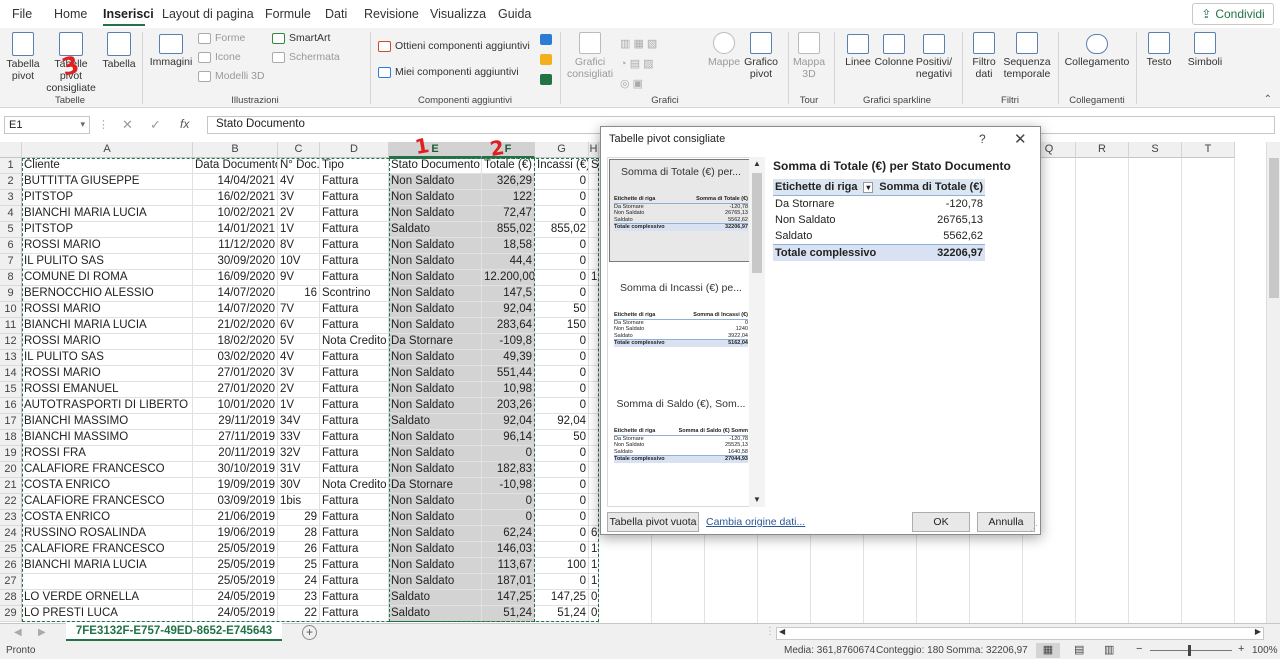  I want to click on cell-c5: 1V, so click(299, 230).